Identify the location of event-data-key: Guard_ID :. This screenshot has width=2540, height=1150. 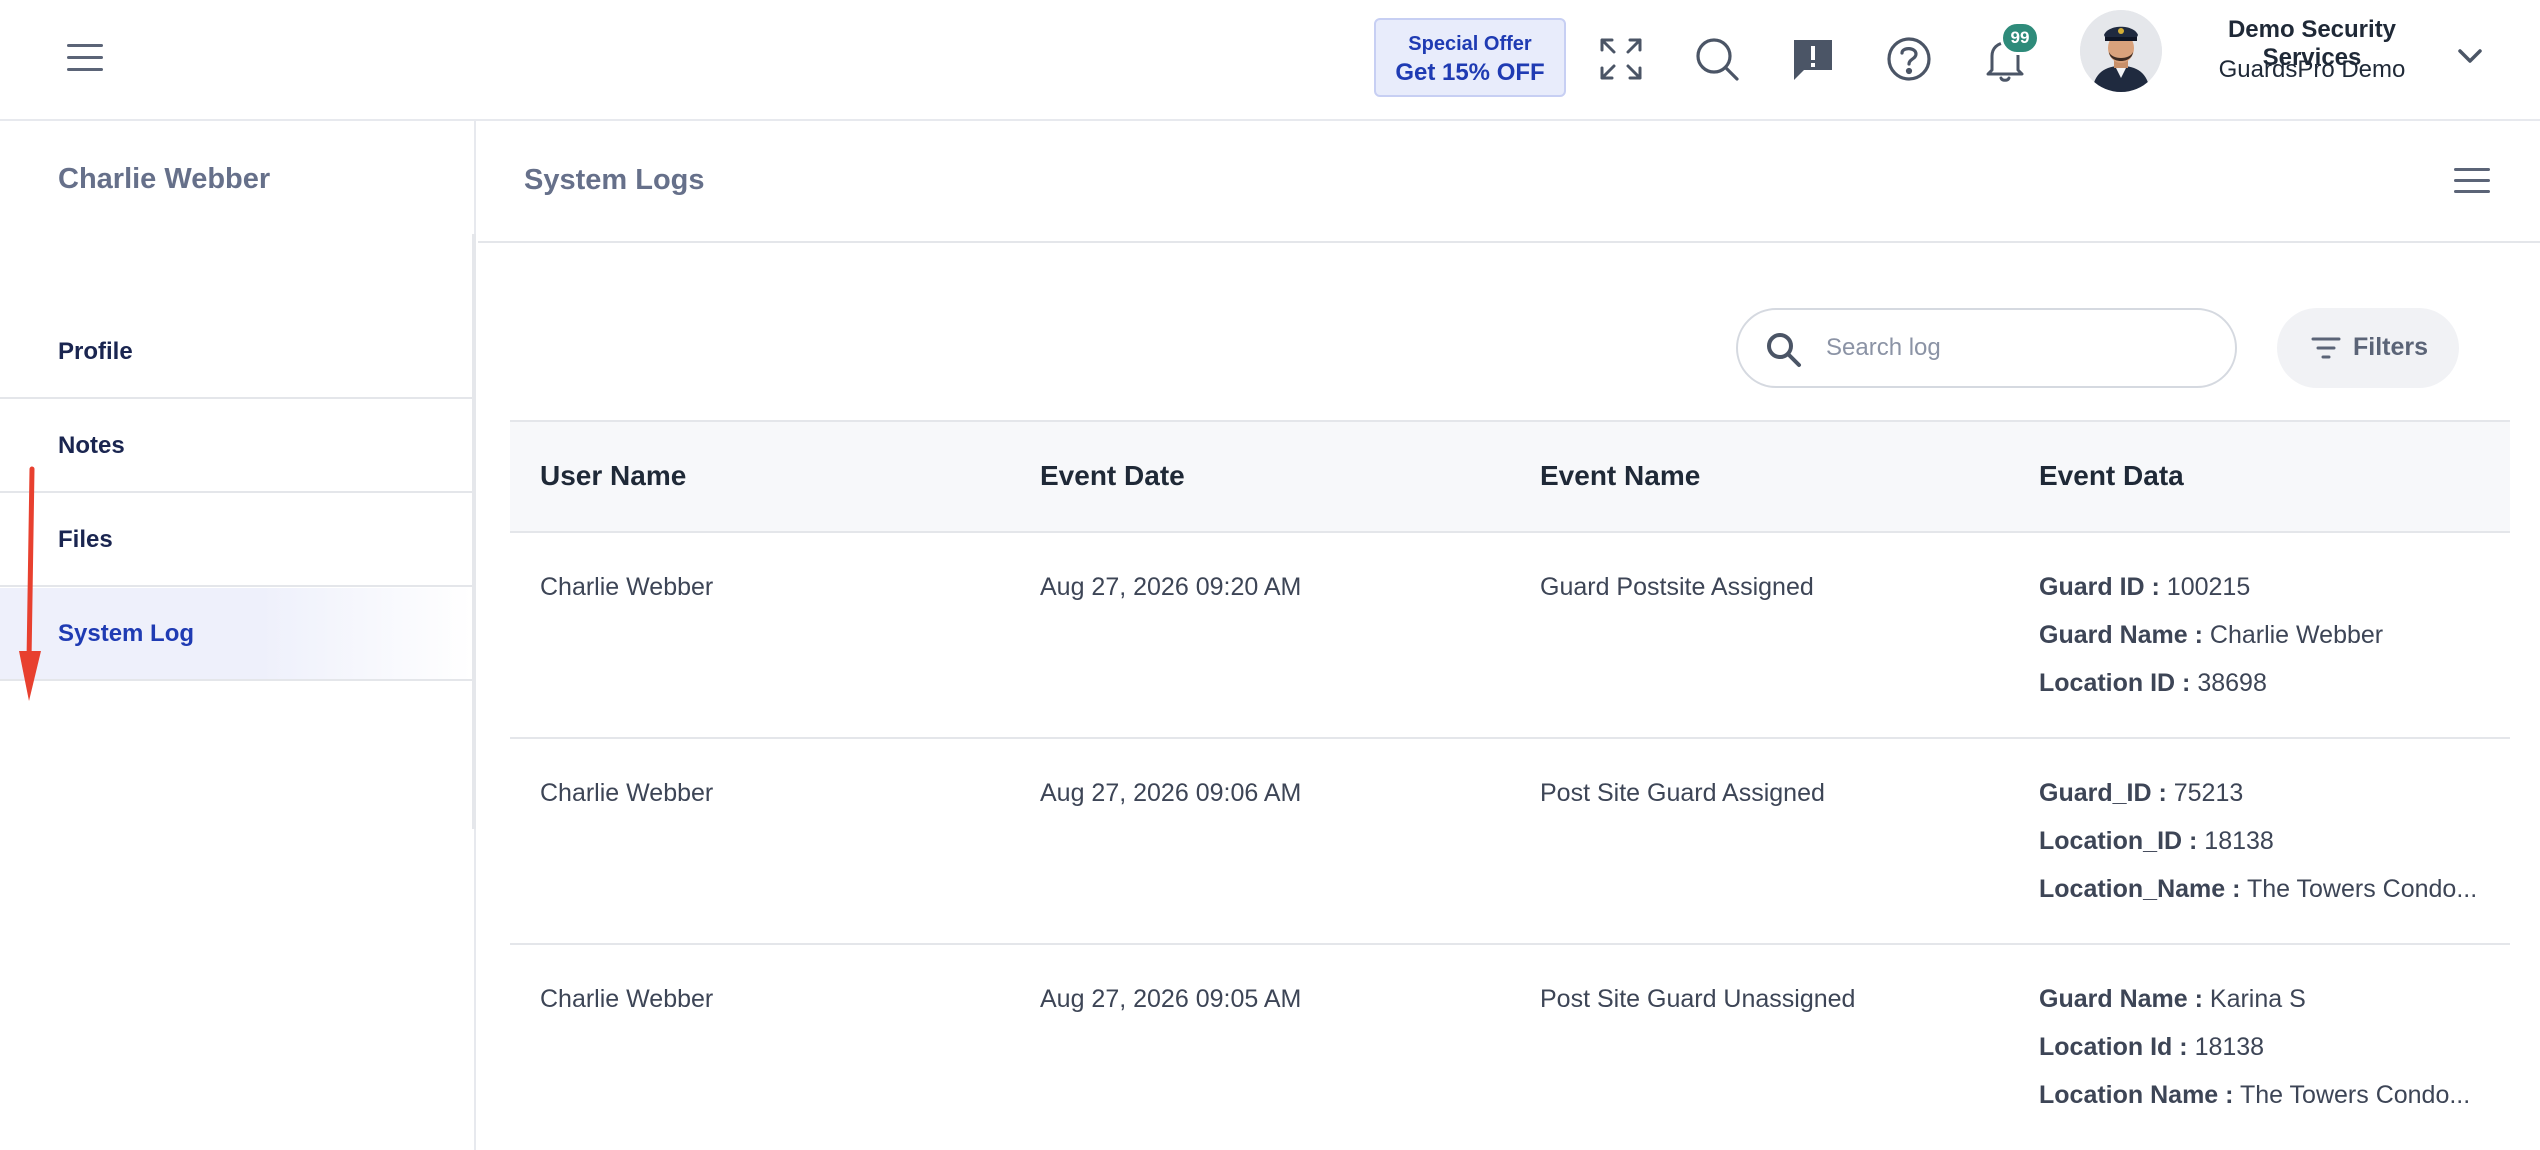
(2103, 793).